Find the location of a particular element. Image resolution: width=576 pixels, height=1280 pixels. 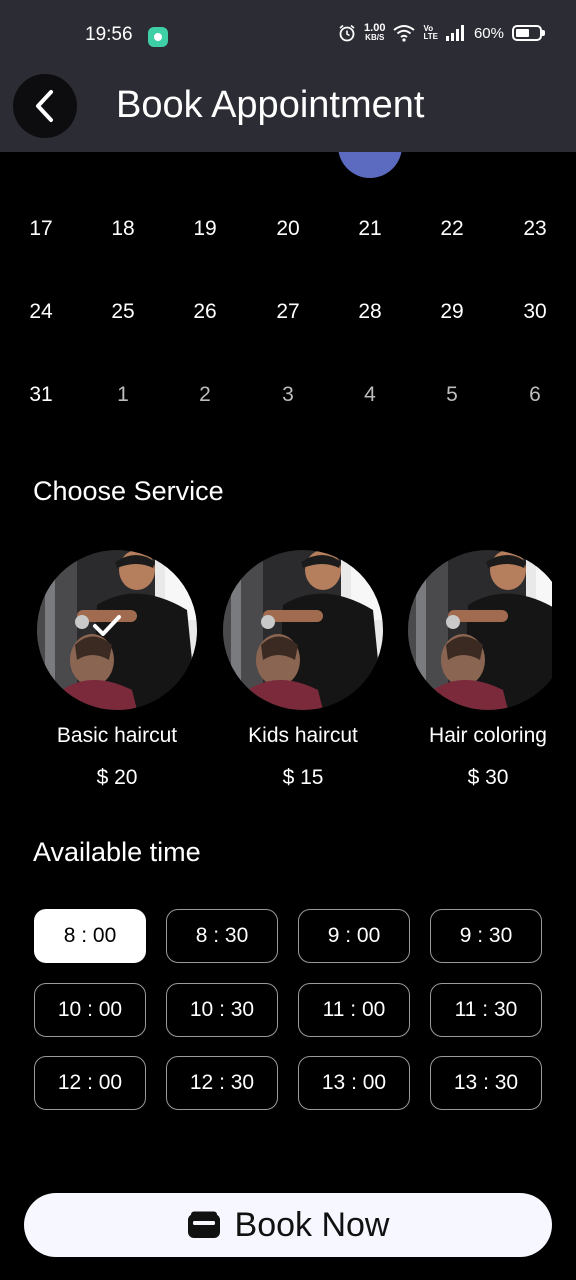

calendar-day: 30 is located at coordinates (535, 312).